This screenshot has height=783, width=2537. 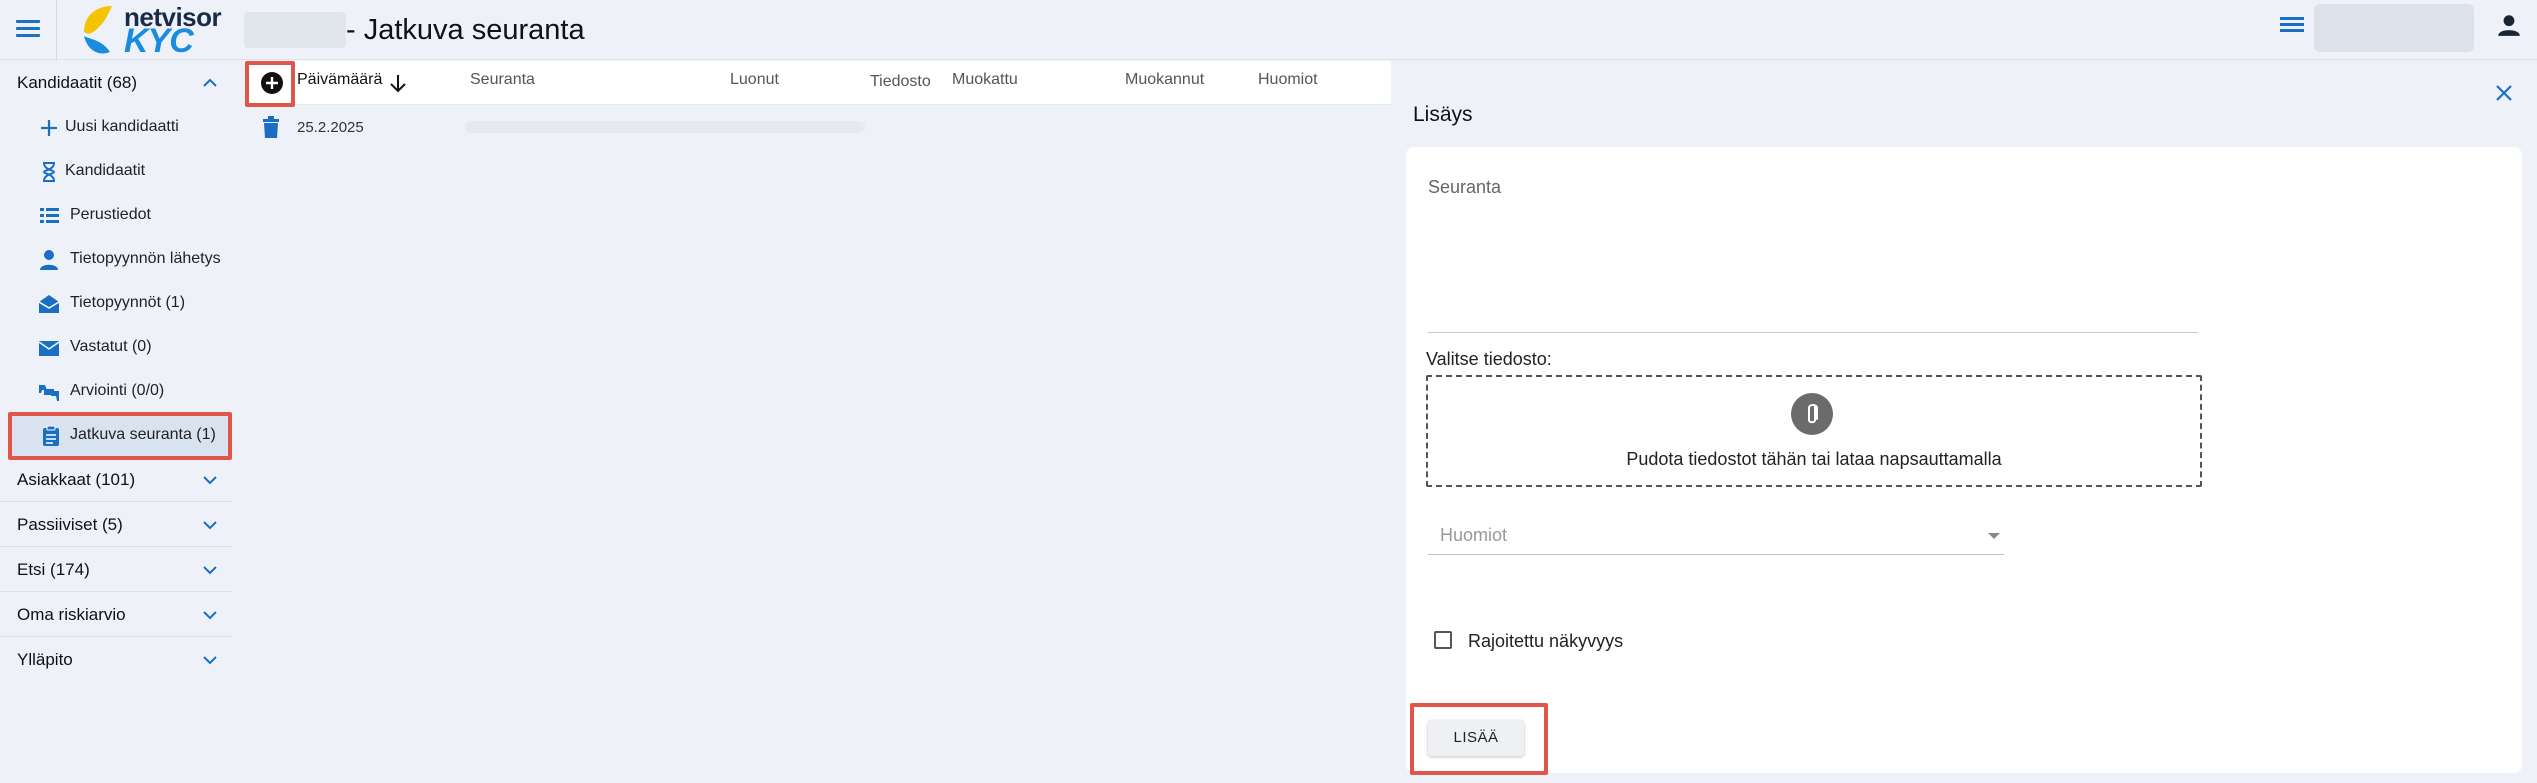 I want to click on column-header-seuranta: Seuranta, so click(x=502, y=80).